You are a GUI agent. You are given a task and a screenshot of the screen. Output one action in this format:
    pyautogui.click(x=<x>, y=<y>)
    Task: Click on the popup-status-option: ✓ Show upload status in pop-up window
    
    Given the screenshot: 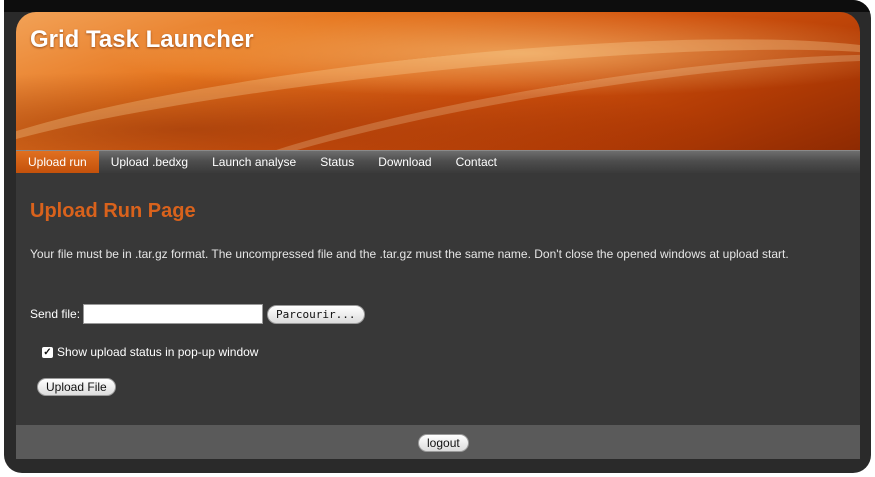 What is the action you would take?
    pyautogui.click(x=150, y=352)
    